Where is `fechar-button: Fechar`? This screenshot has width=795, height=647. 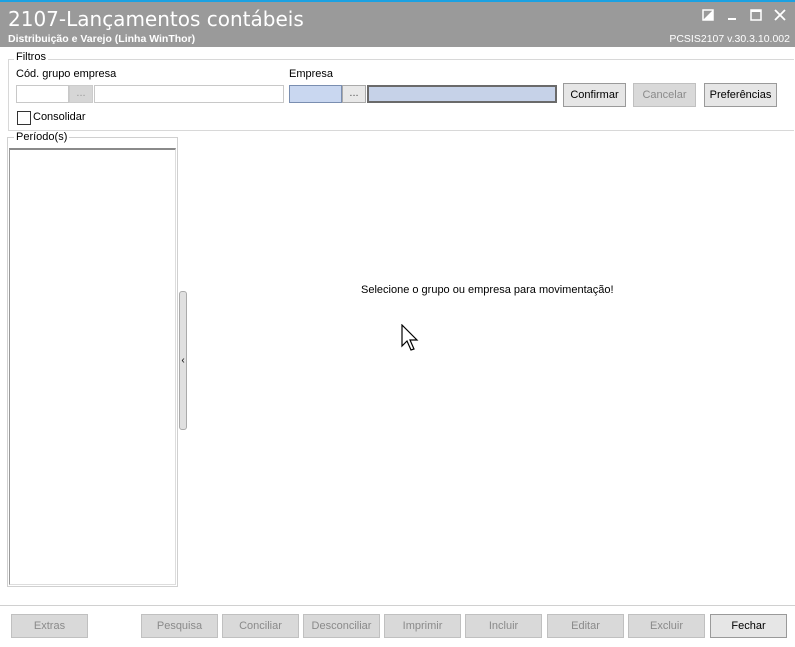 fechar-button: Fechar is located at coordinates (748, 626).